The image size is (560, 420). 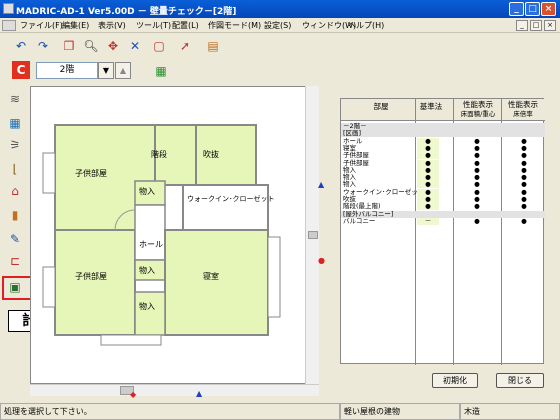 What do you see at coordinates (126, 12) in the screenshot?
I see `window-title: MADRIC-AD-1 Ver5.00D － 壁量チェック－[2階]` at bounding box center [126, 12].